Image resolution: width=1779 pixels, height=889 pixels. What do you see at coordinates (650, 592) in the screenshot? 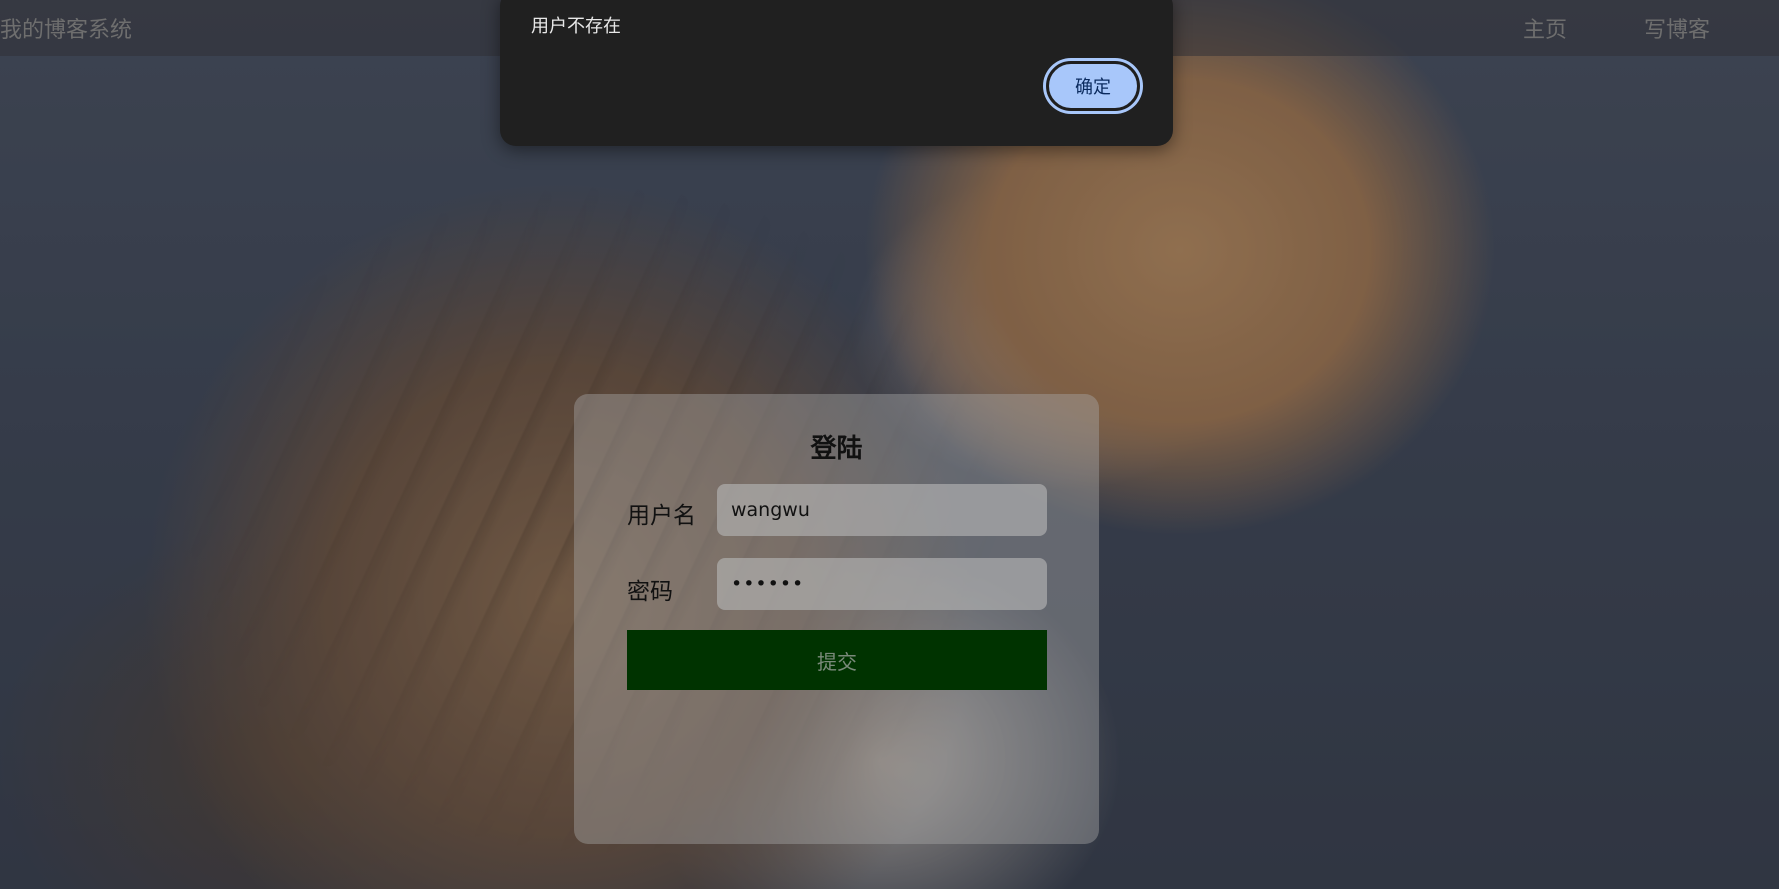
I see `password-label: 密码` at bounding box center [650, 592].